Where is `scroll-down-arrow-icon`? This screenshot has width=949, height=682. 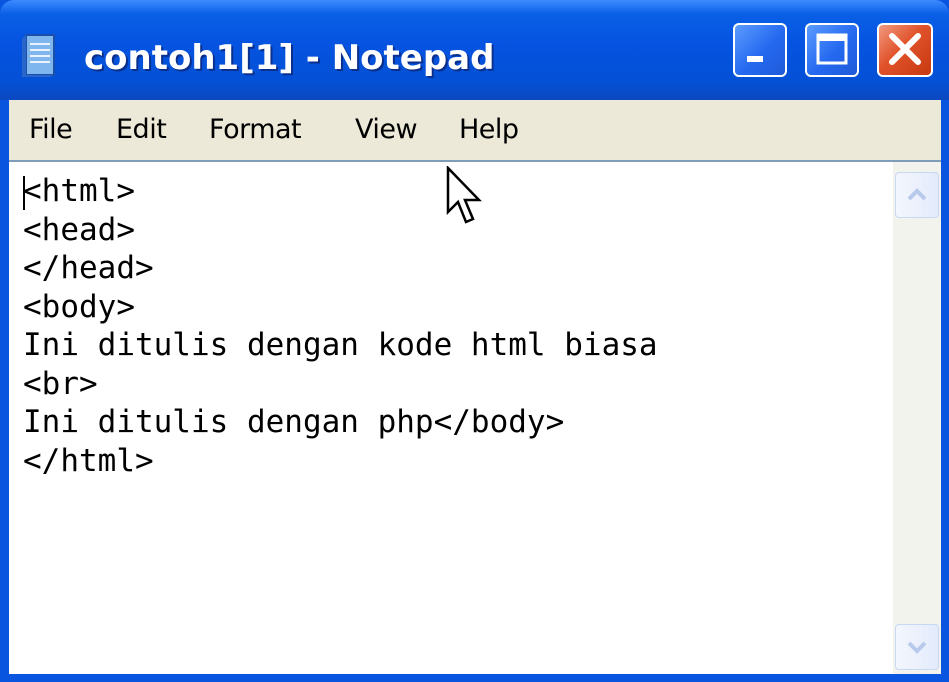
scroll-down-arrow-icon is located at coordinates (917, 647).